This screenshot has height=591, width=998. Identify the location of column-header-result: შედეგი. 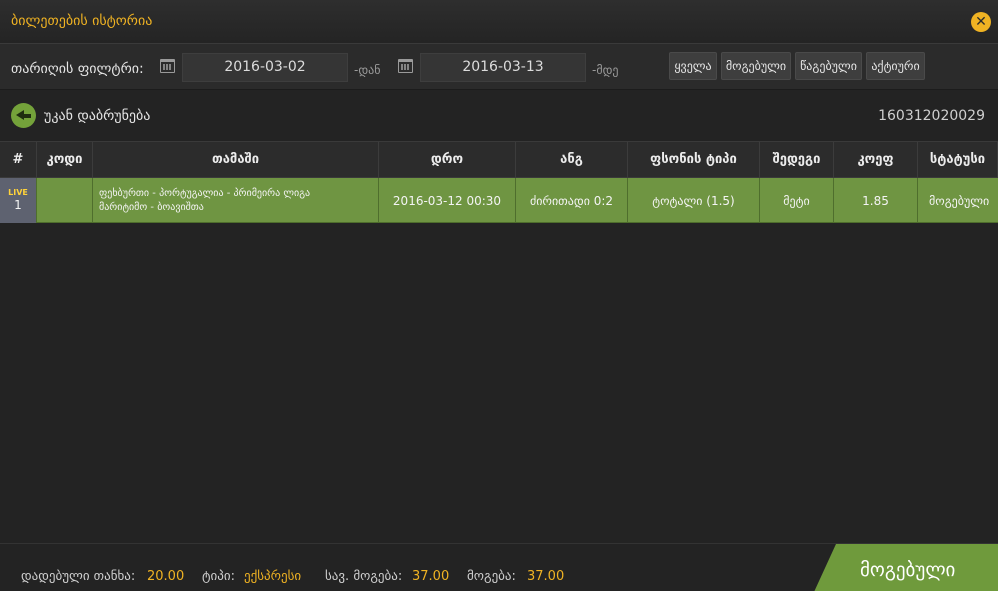
(797, 160).